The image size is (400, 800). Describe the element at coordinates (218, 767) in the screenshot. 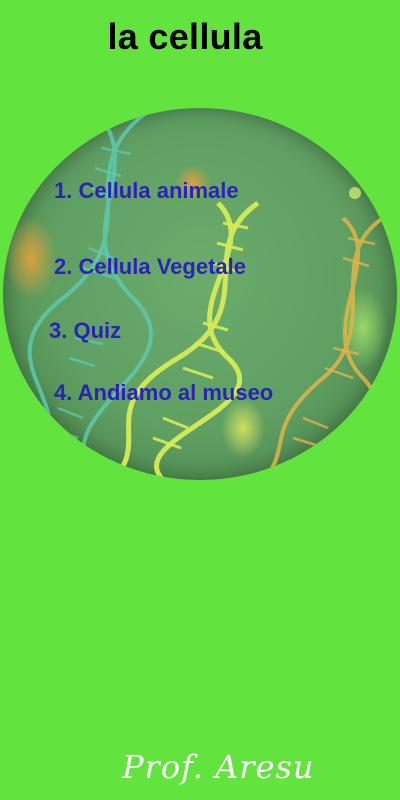

I see `author-signature: Prof. Aresu` at that location.